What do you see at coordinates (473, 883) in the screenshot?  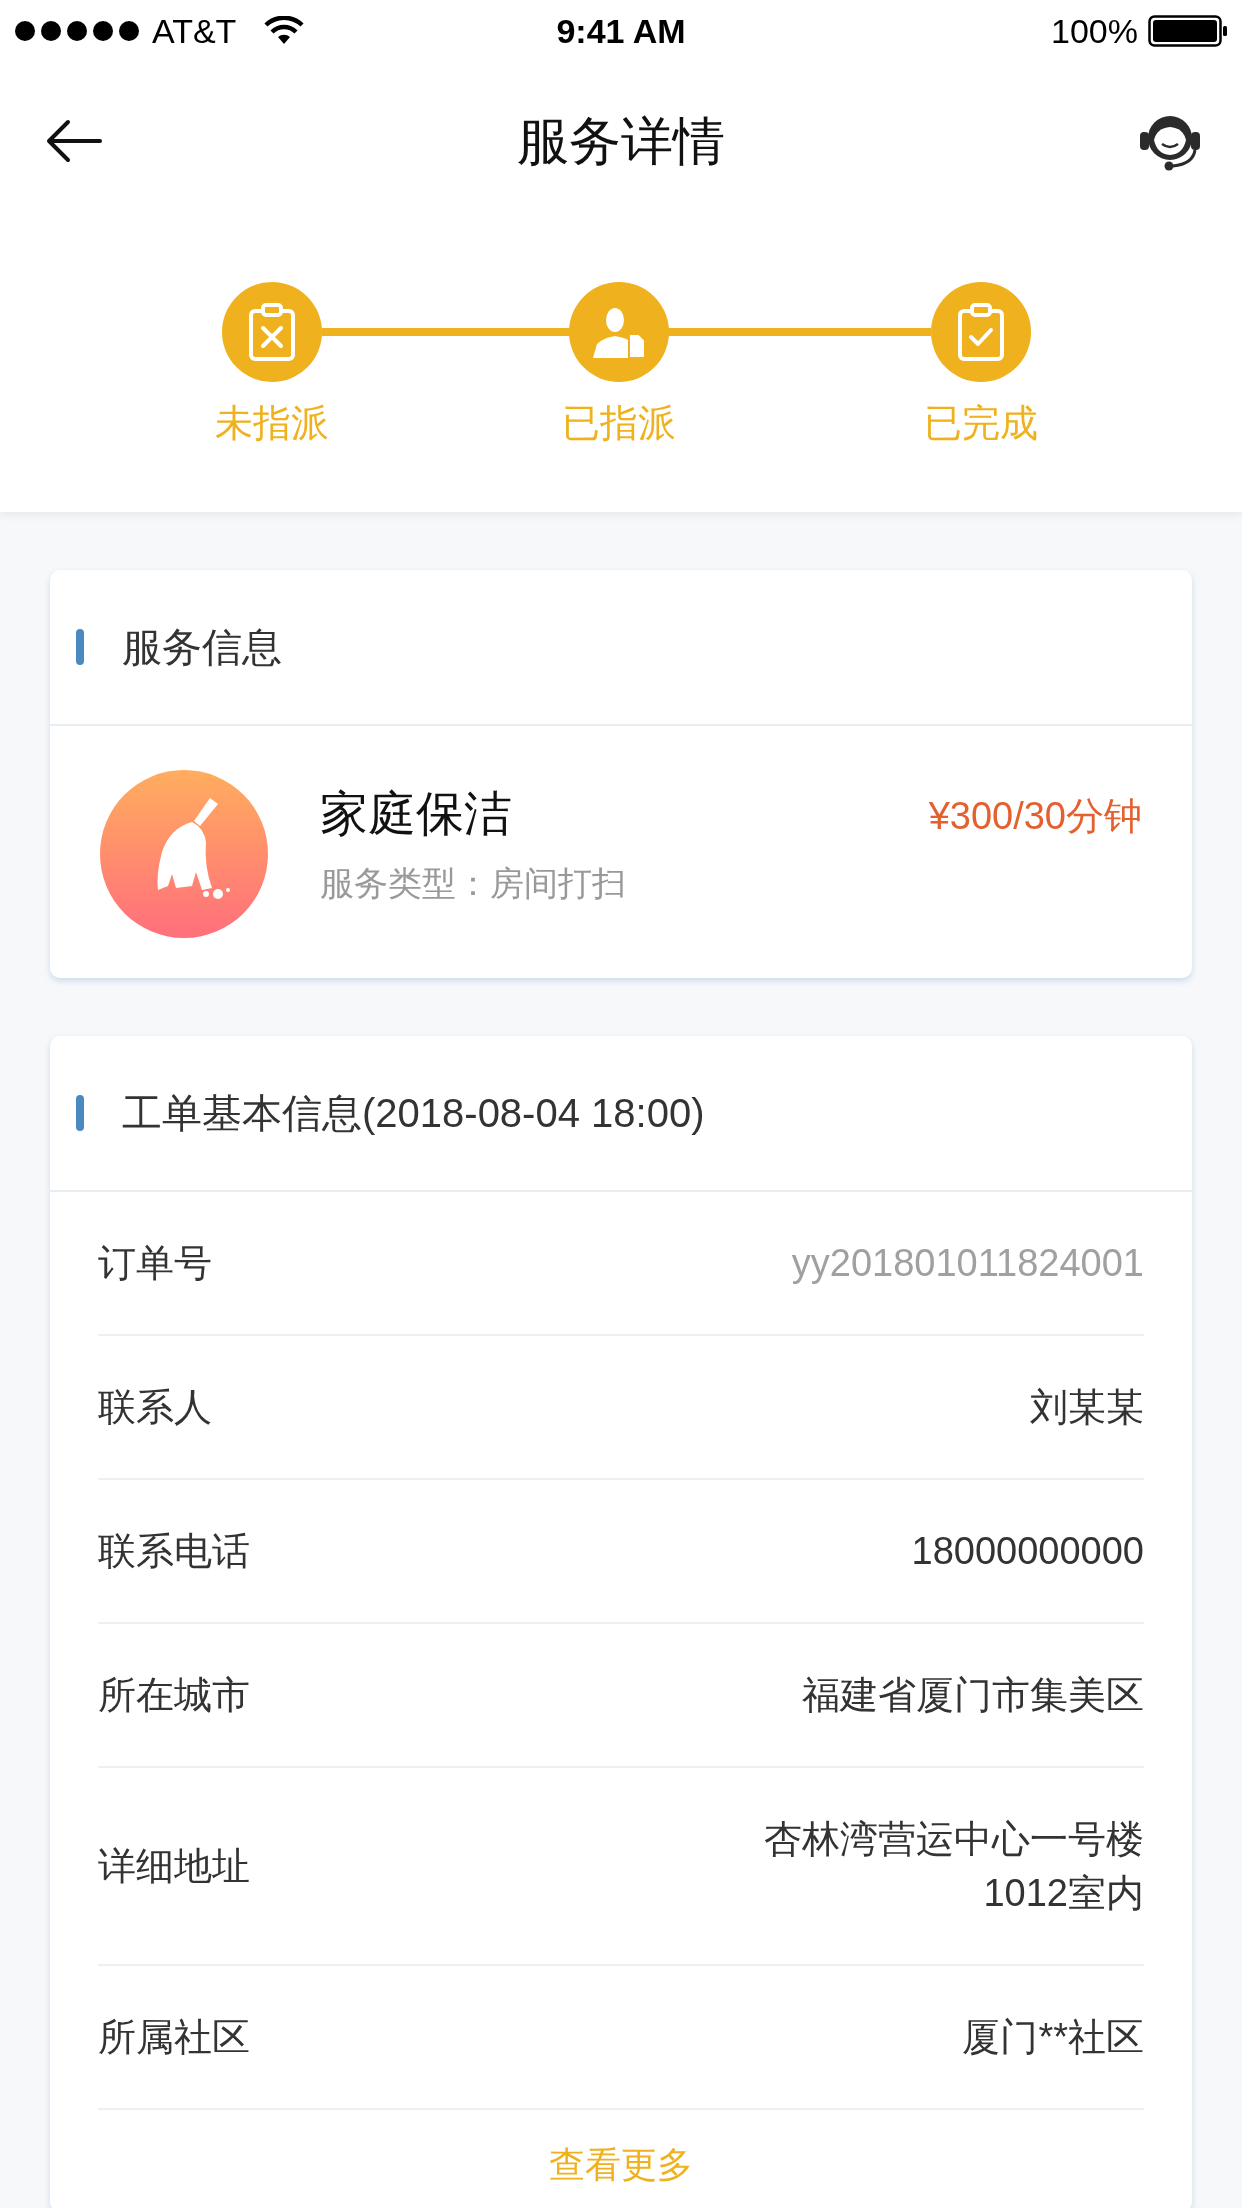 I see `service-type: 服务类型：房间打扫` at bounding box center [473, 883].